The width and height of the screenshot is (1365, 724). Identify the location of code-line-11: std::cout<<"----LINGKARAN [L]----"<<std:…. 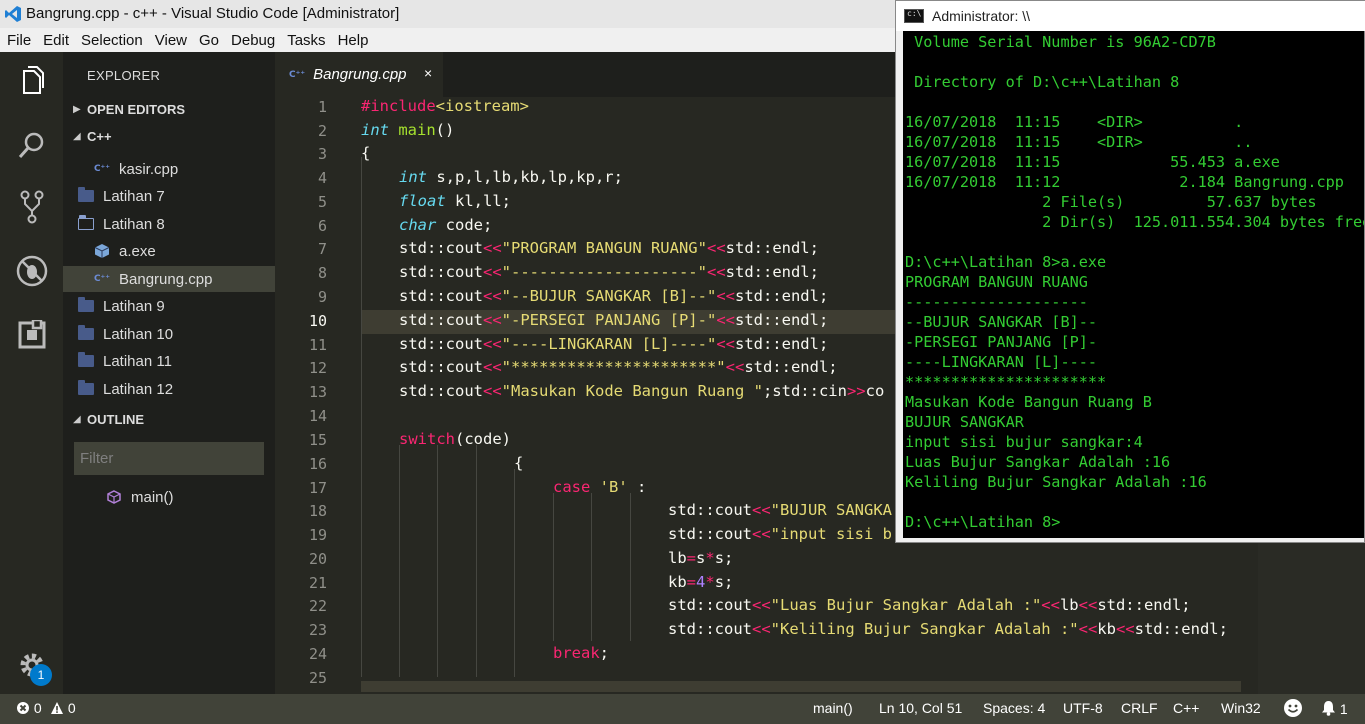
(614, 344).